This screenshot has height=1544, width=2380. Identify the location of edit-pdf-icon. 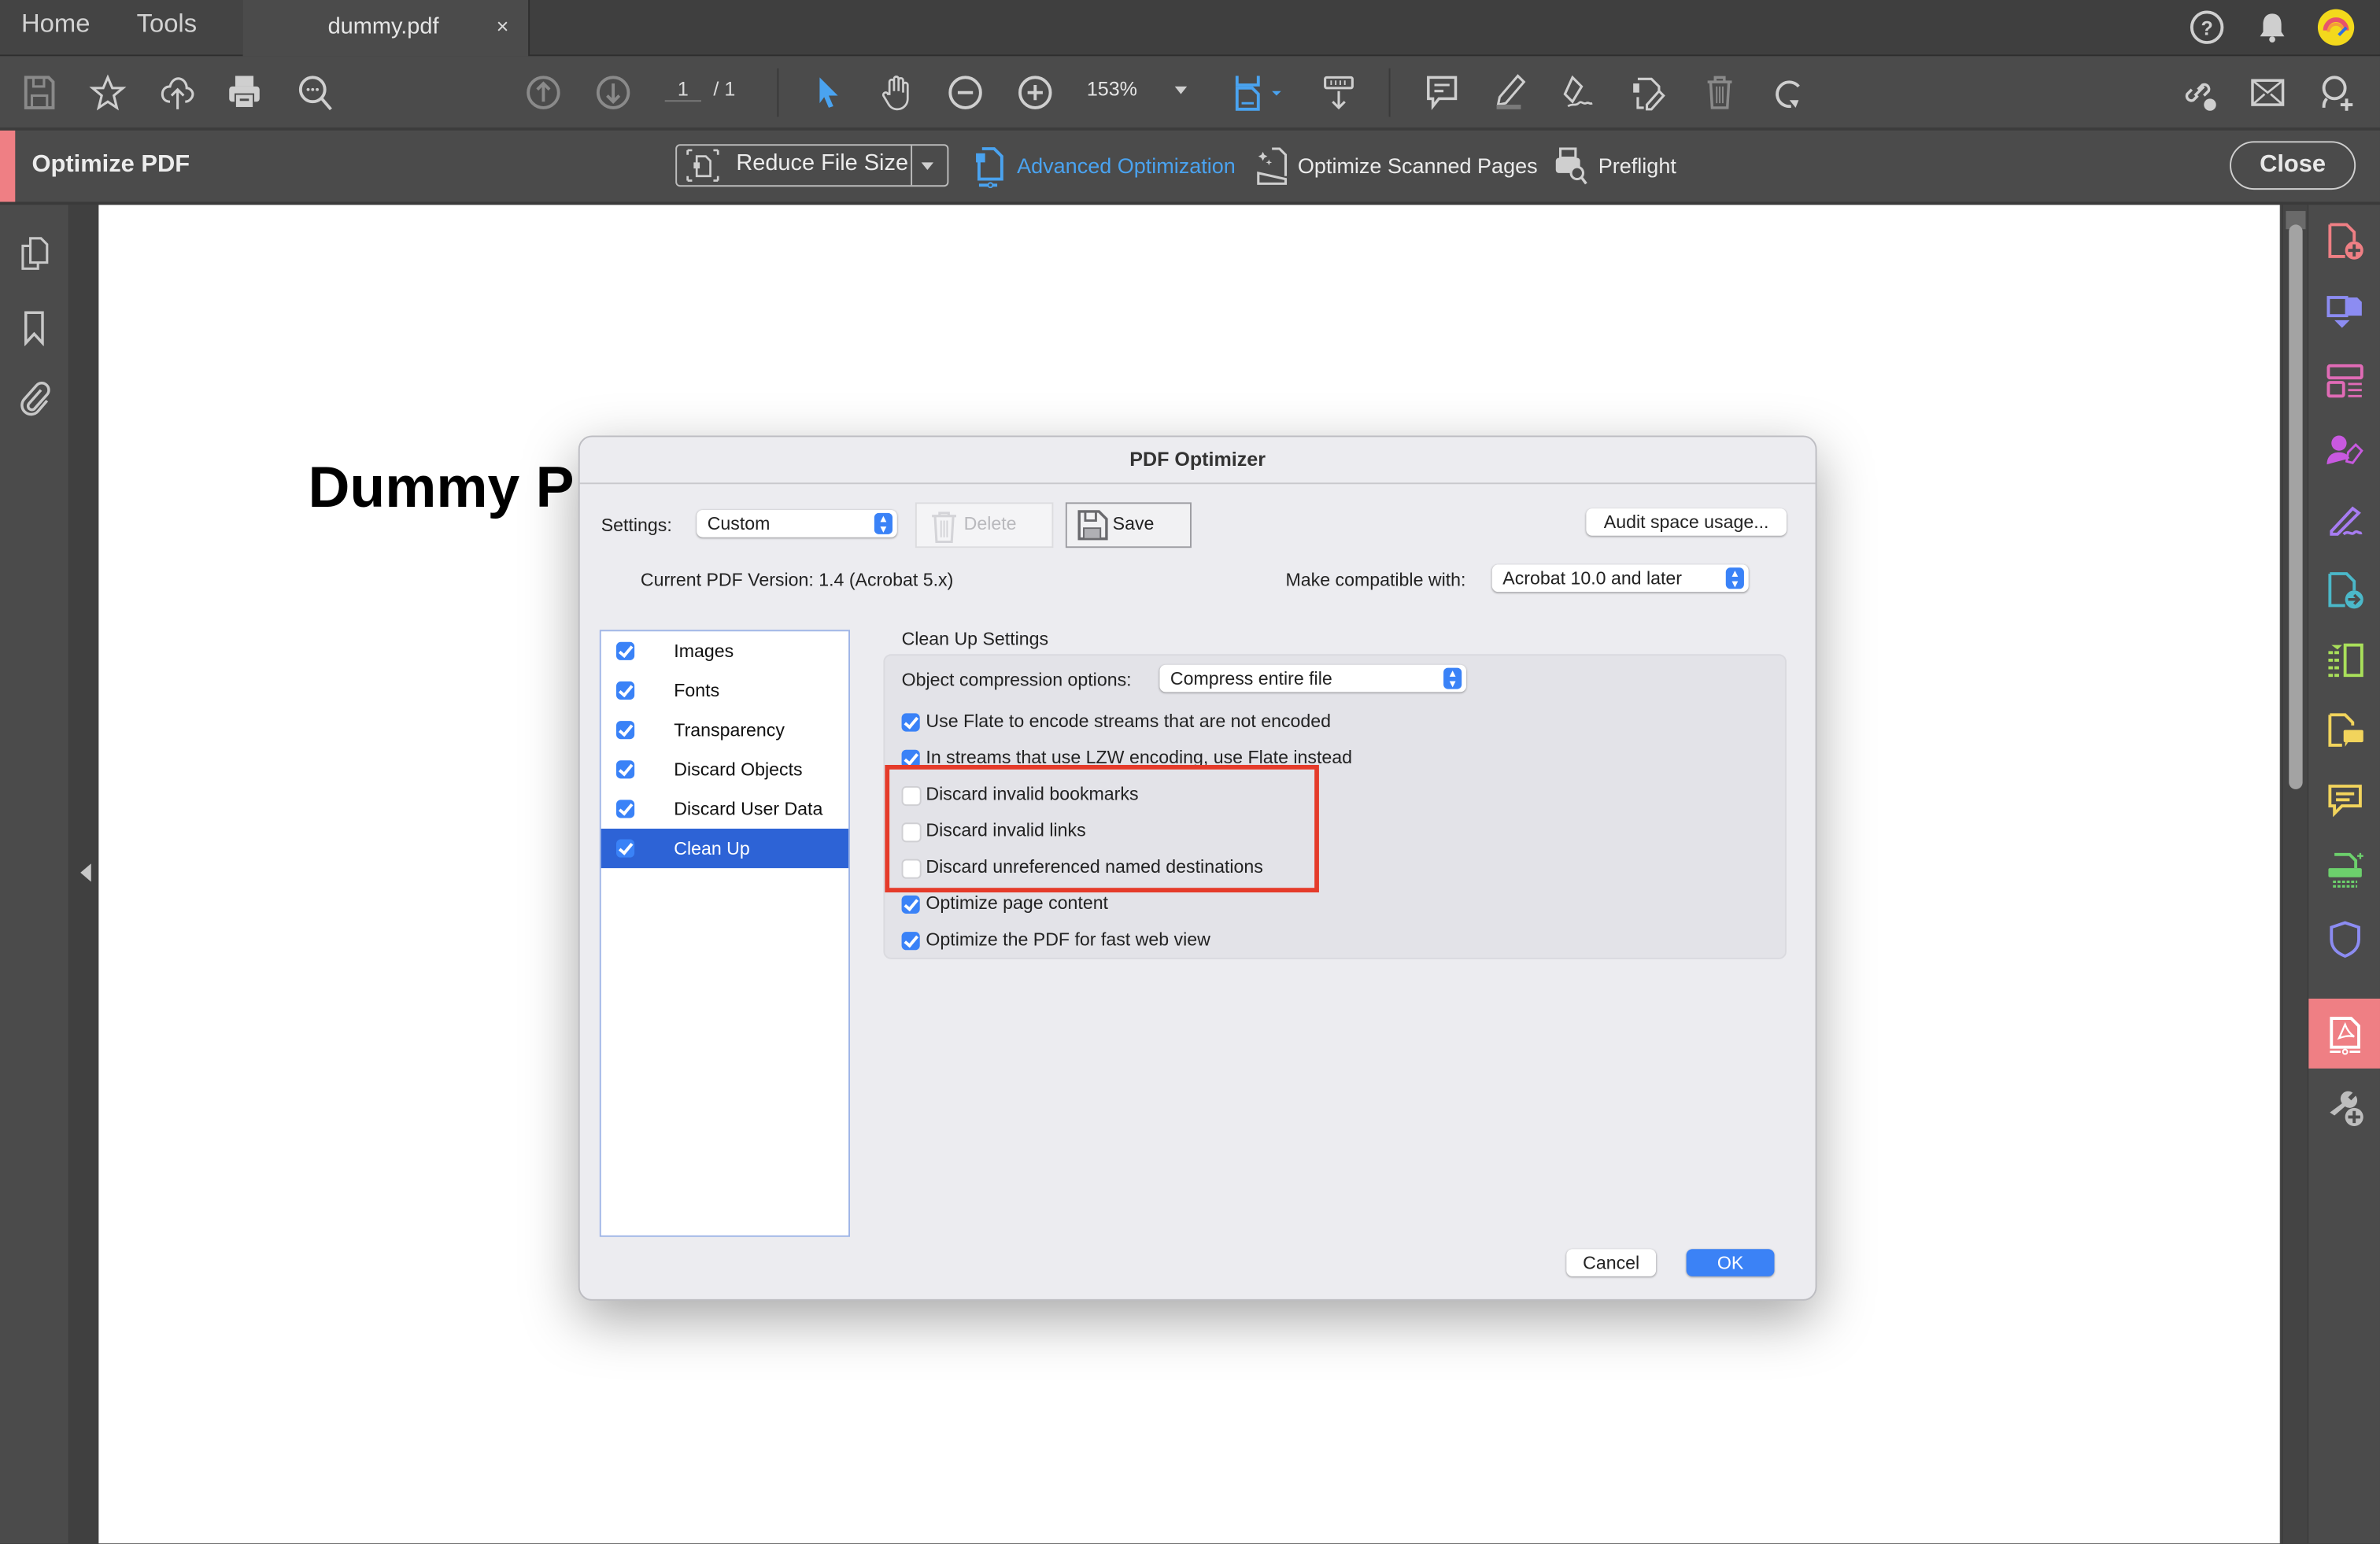
(1648, 93).